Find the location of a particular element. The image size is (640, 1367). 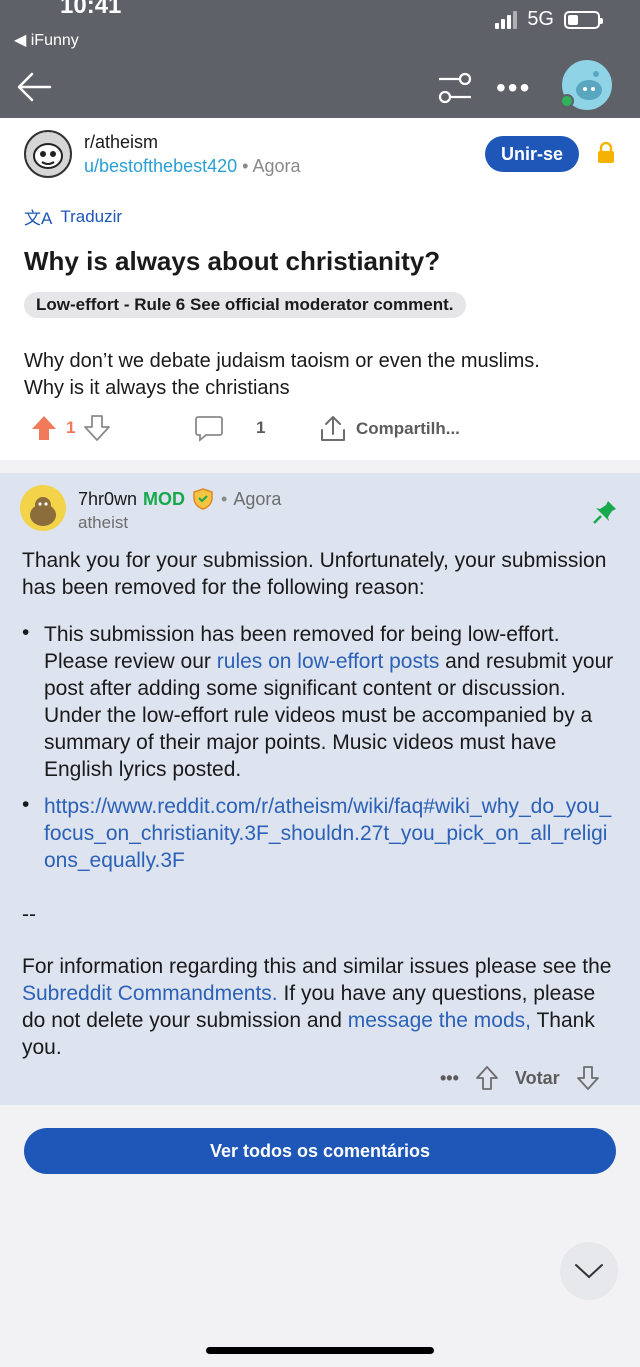

mod-shield-icon is located at coordinates (203, 499).